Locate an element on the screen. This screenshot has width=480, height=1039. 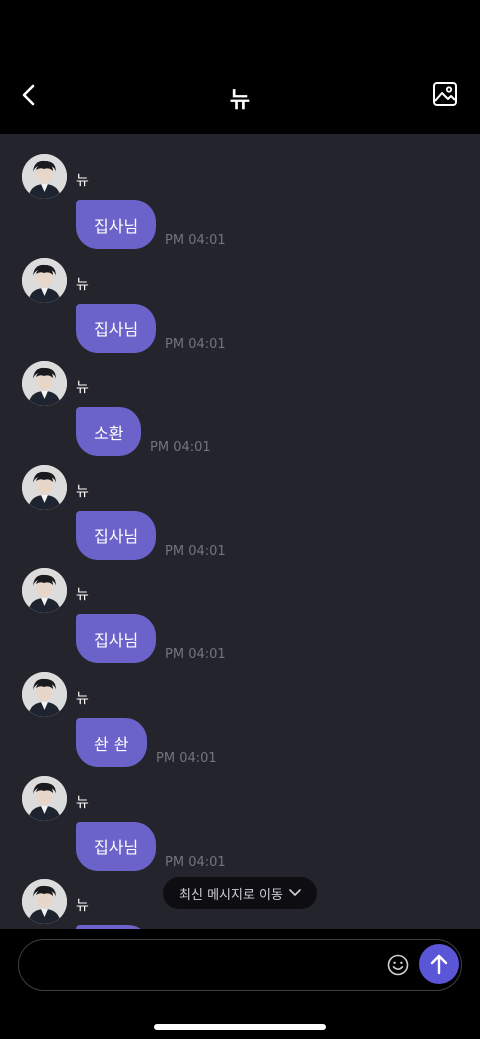
composer-box is located at coordinates (240, 965).